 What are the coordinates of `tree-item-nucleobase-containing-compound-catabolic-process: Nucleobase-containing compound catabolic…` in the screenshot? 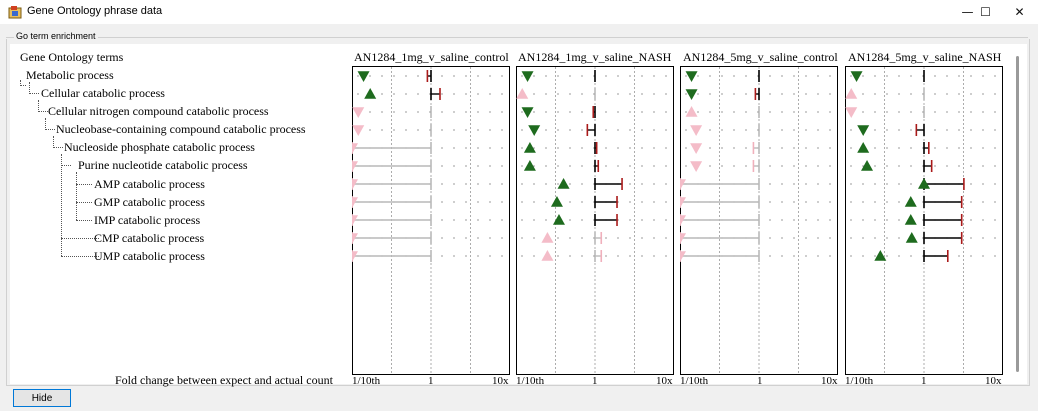 It's located at (181, 129).